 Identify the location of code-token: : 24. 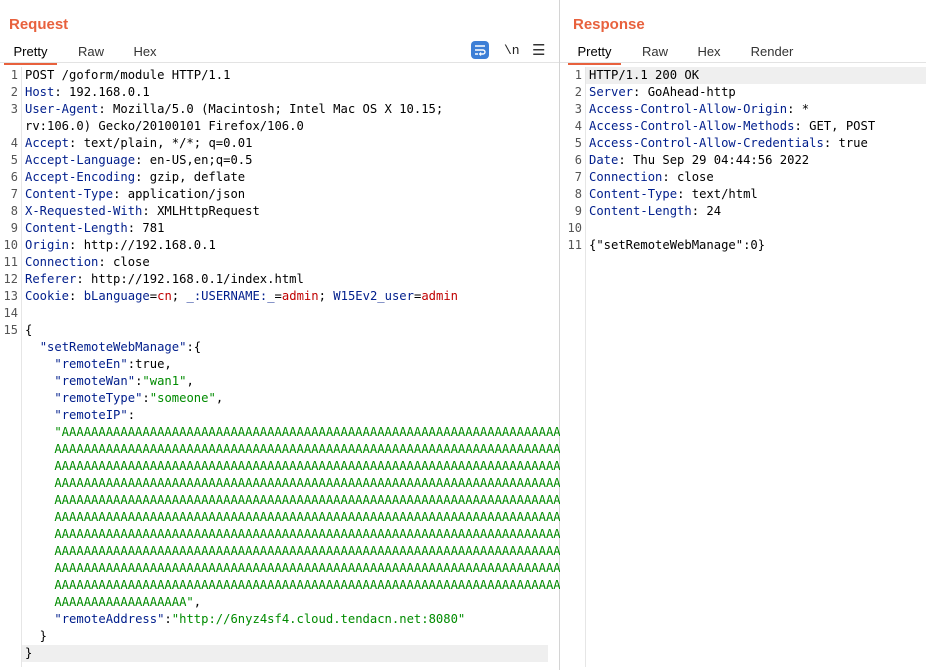
(706, 211).